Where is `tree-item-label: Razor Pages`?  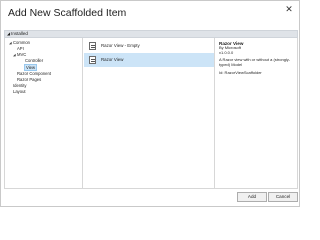 tree-item-label: Razor Pages is located at coordinates (29, 79).